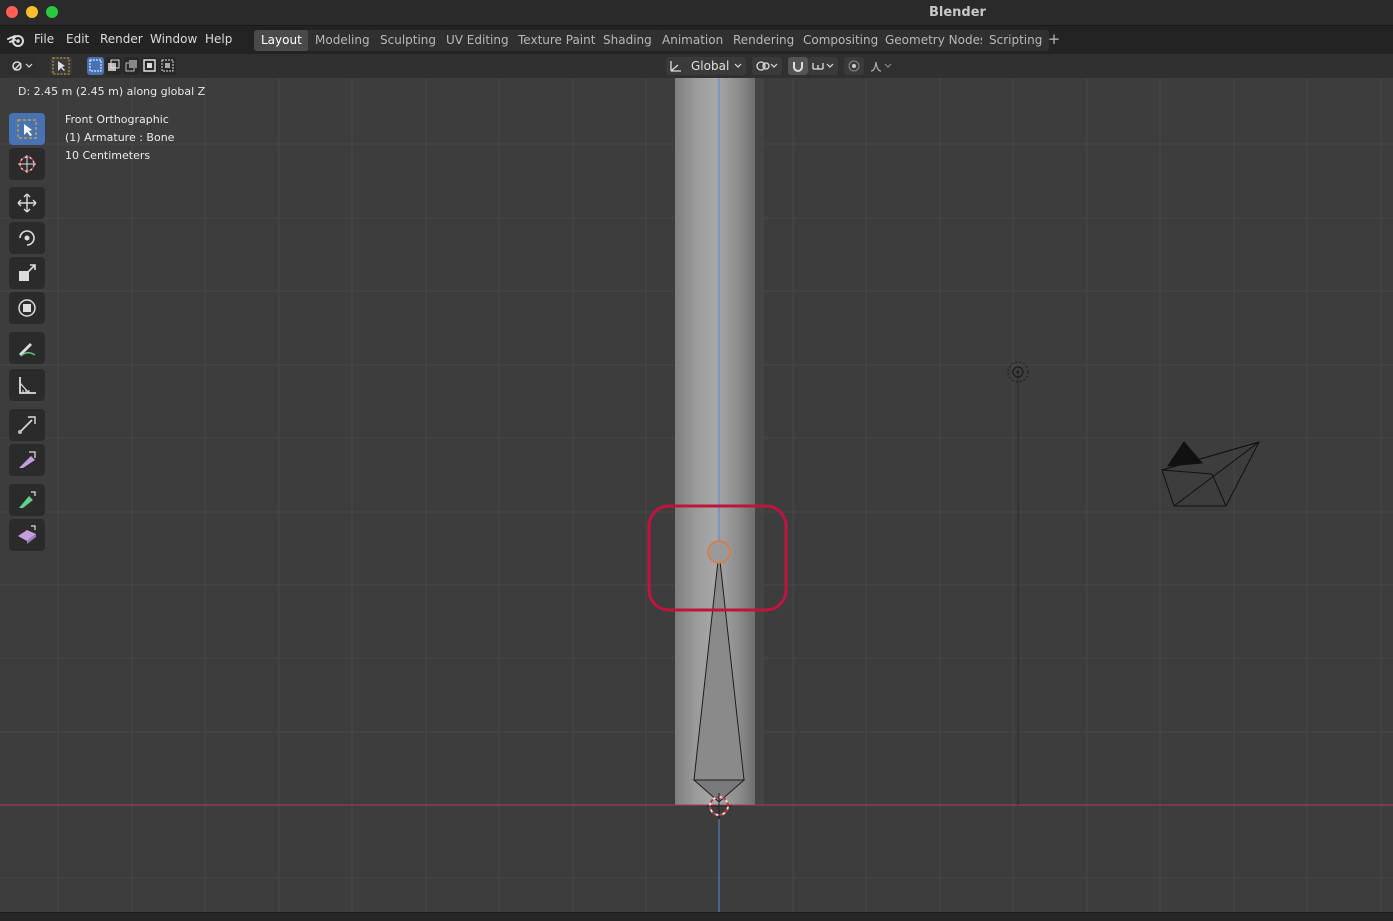  I want to click on chevron-down-icon, so click(738, 65).